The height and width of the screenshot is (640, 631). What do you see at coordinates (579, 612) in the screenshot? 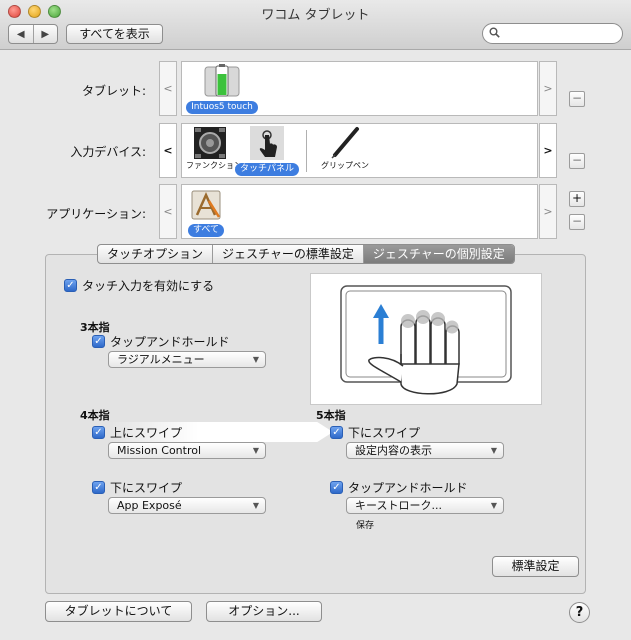
I see `help-button: ?` at bounding box center [579, 612].